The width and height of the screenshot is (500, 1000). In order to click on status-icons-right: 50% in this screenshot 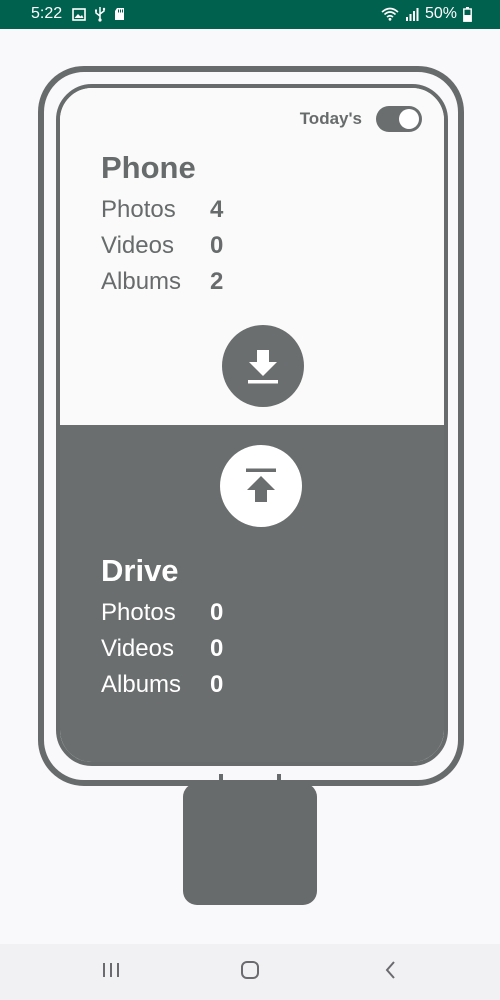, I will do `click(426, 14)`.